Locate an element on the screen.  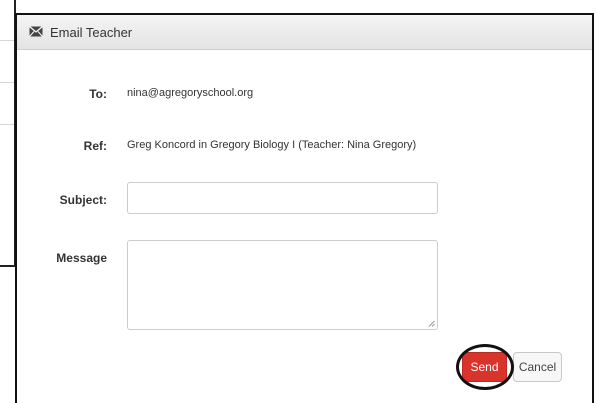
dialog-title: Email Teacher is located at coordinates (91, 32).